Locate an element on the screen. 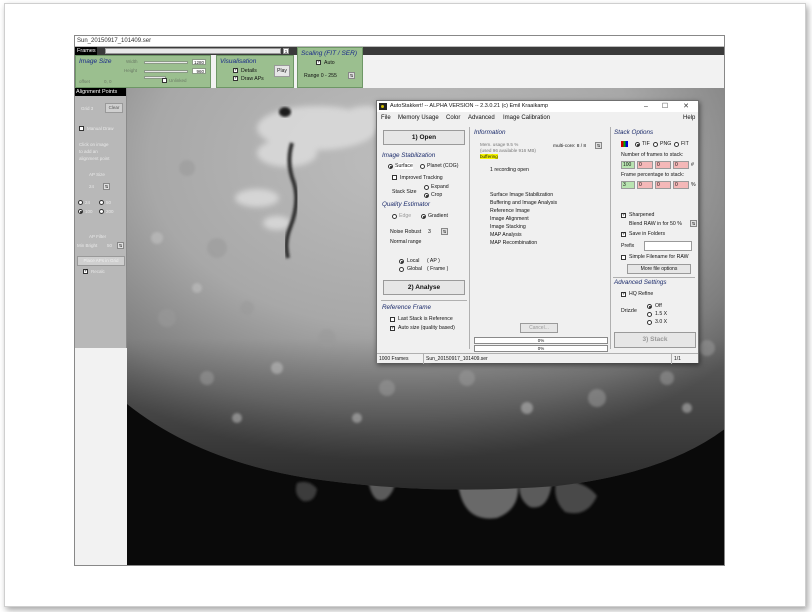  prefix-input is located at coordinates (668, 246).